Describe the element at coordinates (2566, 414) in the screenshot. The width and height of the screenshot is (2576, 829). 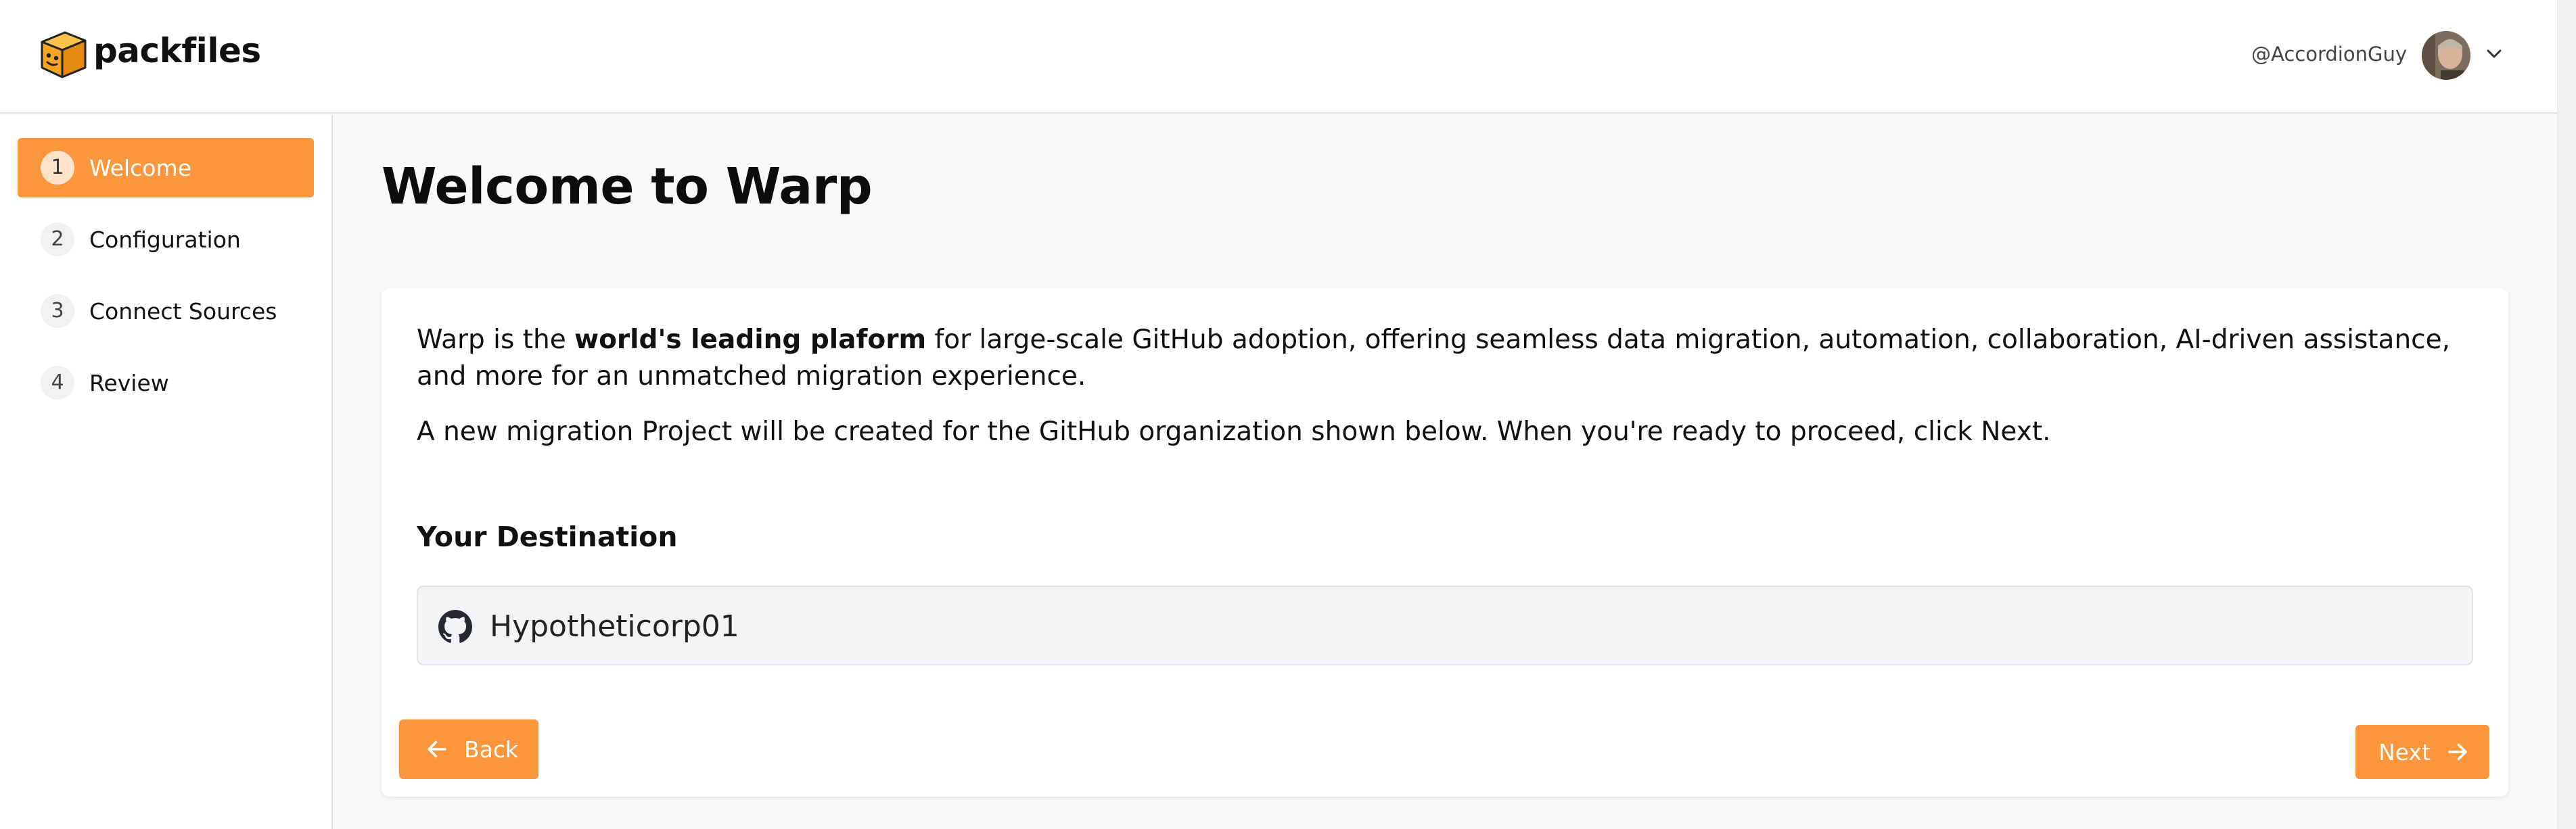
I see `page-scrollbar` at that location.